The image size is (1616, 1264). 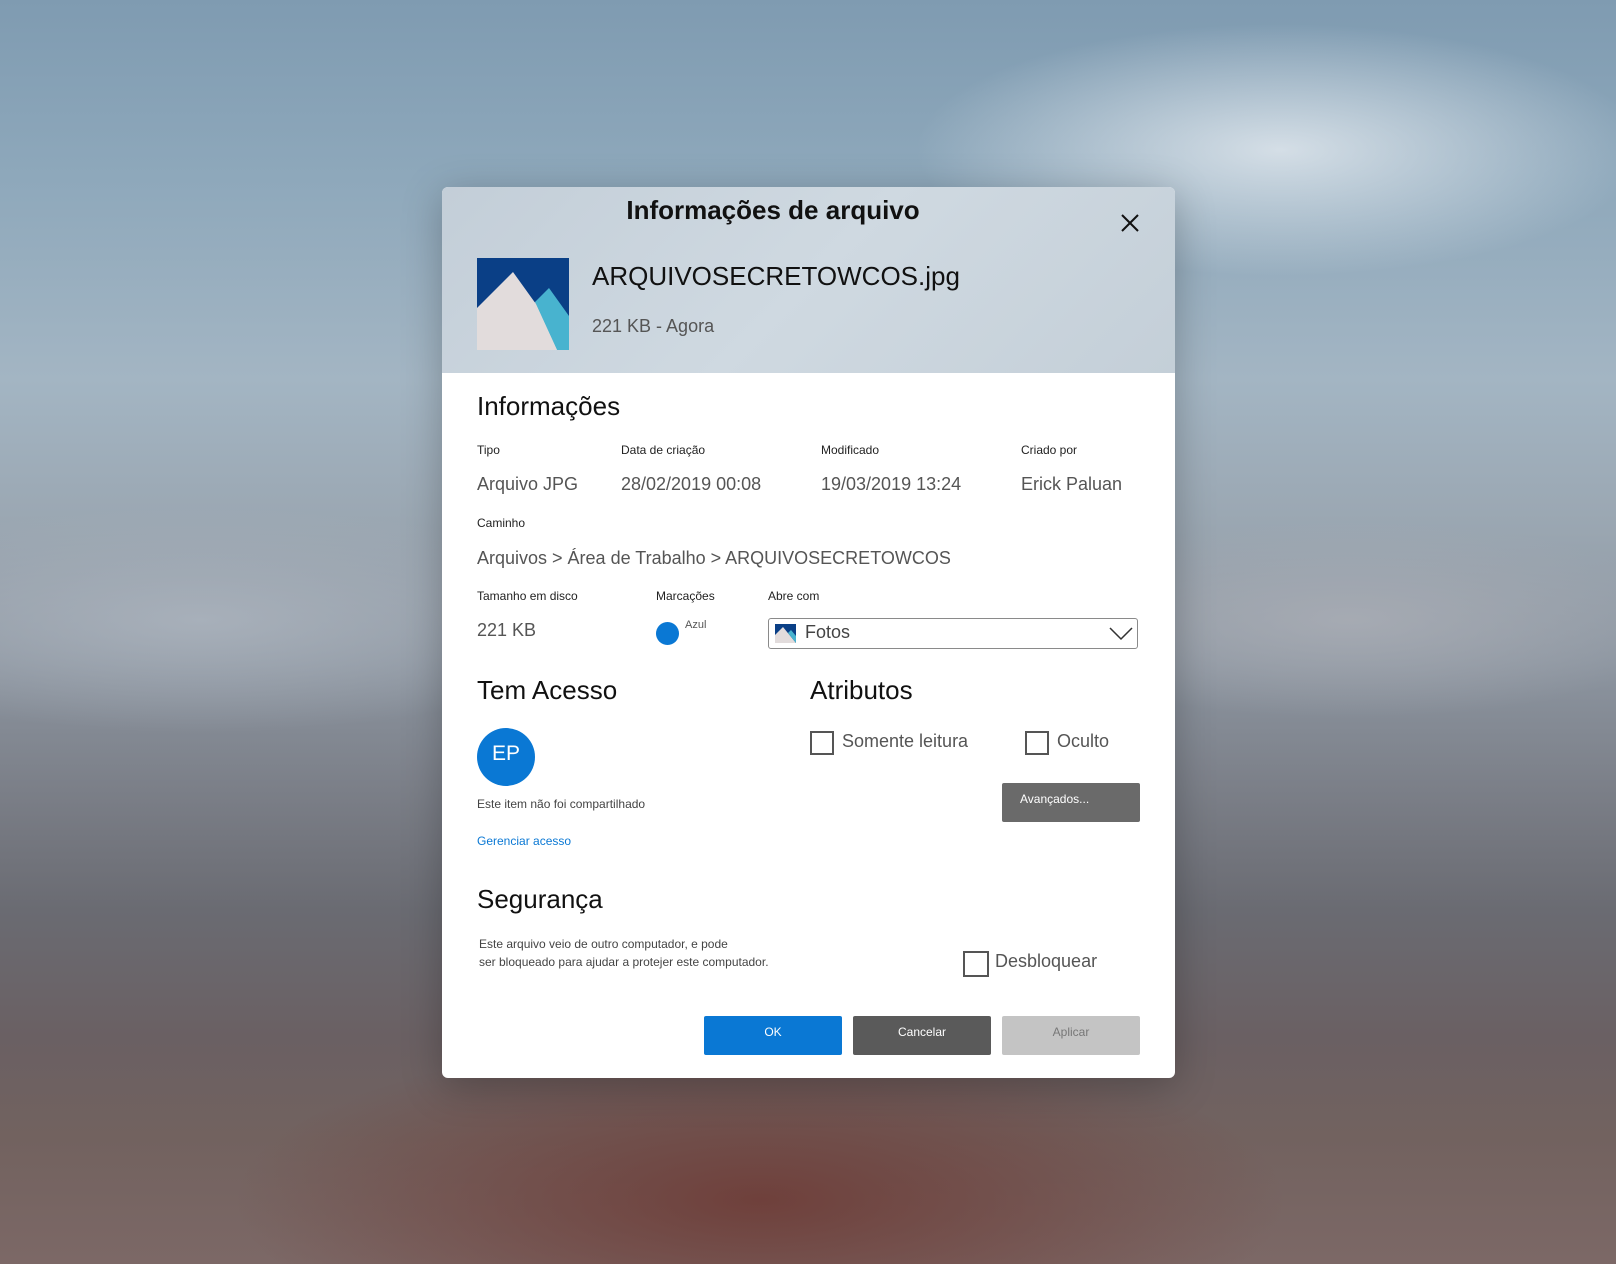 I want to click on dialog-title: Informações de arquivo, so click(x=773, y=210).